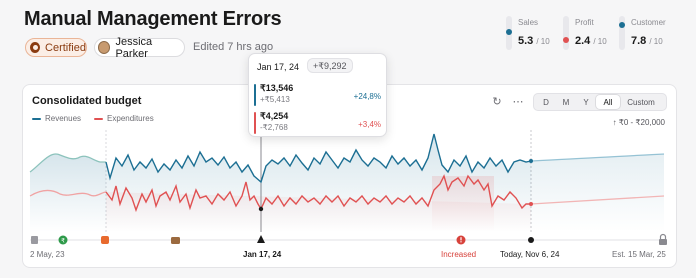 The image size is (696, 278). What do you see at coordinates (277, 88) in the screenshot?
I see `revenue-amount: ₹13,546` at bounding box center [277, 88].